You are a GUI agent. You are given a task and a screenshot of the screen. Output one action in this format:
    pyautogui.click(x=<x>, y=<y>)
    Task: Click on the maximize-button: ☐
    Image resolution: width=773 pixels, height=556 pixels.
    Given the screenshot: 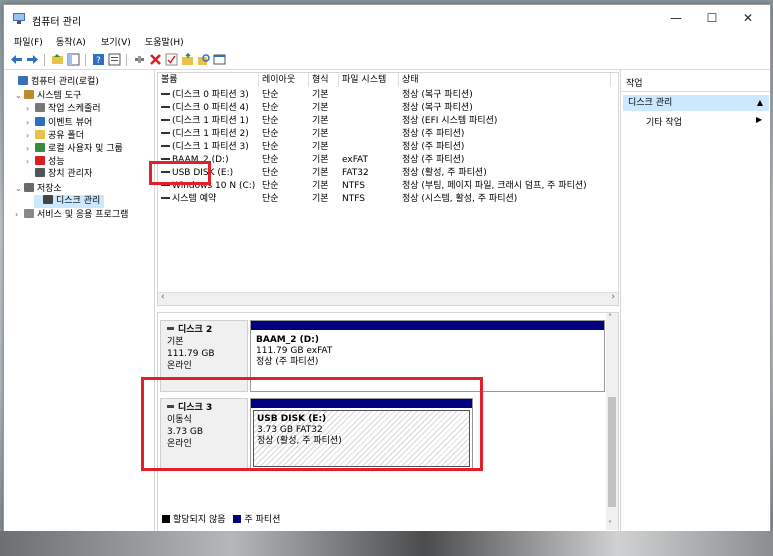 What is the action you would take?
    pyautogui.click(x=712, y=18)
    